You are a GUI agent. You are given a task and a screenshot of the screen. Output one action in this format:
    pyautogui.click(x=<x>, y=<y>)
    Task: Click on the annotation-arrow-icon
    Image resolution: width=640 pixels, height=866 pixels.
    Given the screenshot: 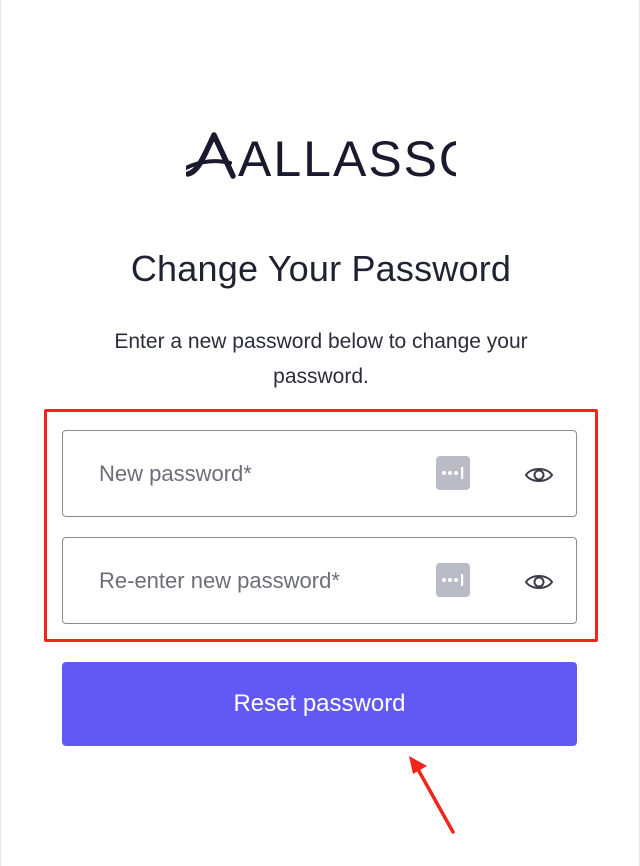 What is the action you would take?
    pyautogui.click(x=432, y=795)
    